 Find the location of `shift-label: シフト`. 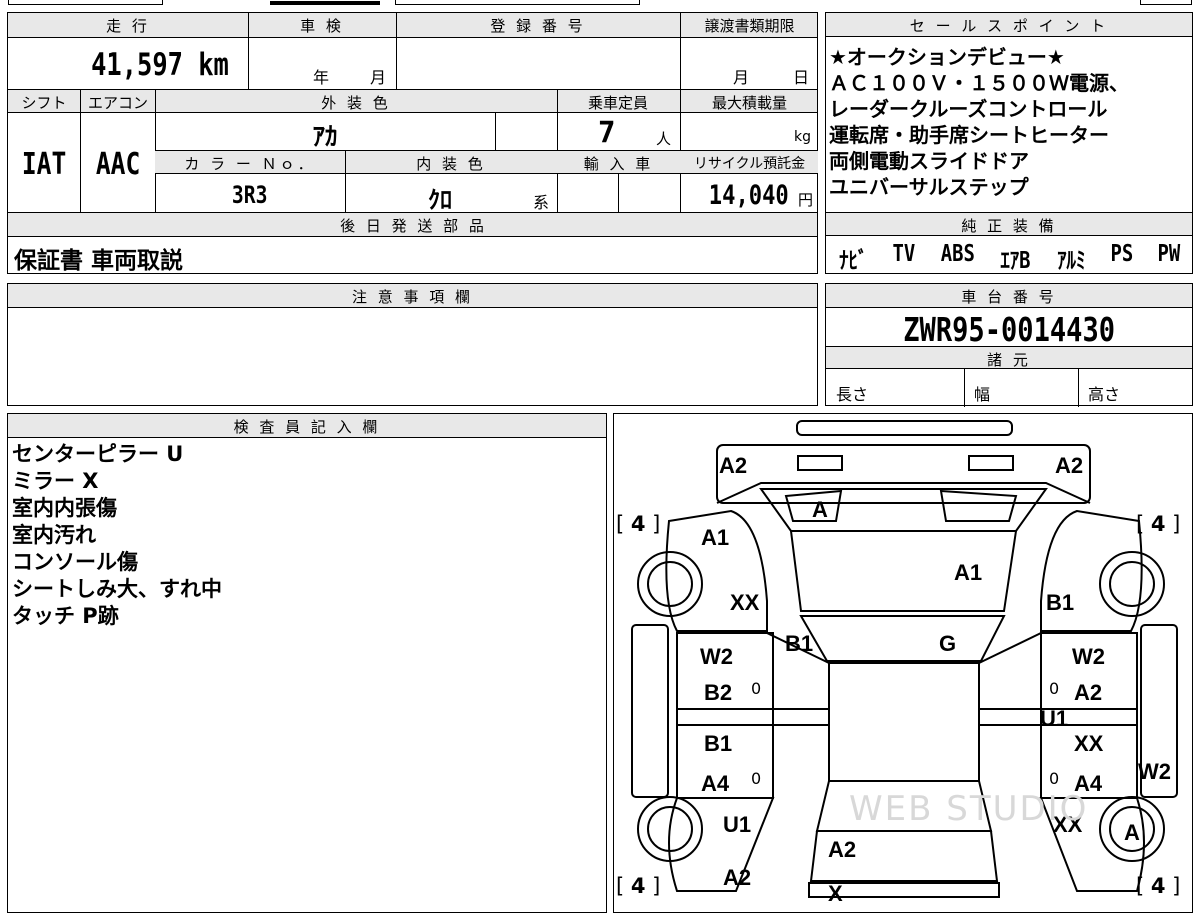

shift-label: シフト is located at coordinates (44, 103).